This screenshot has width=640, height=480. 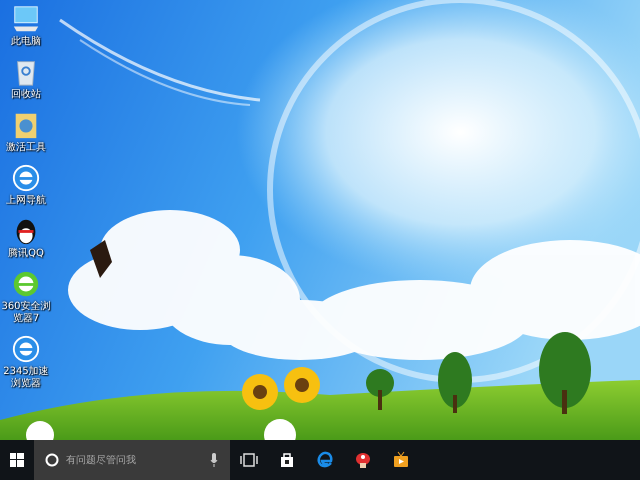 I want to click on computer-icon, so click(x=26, y=19).